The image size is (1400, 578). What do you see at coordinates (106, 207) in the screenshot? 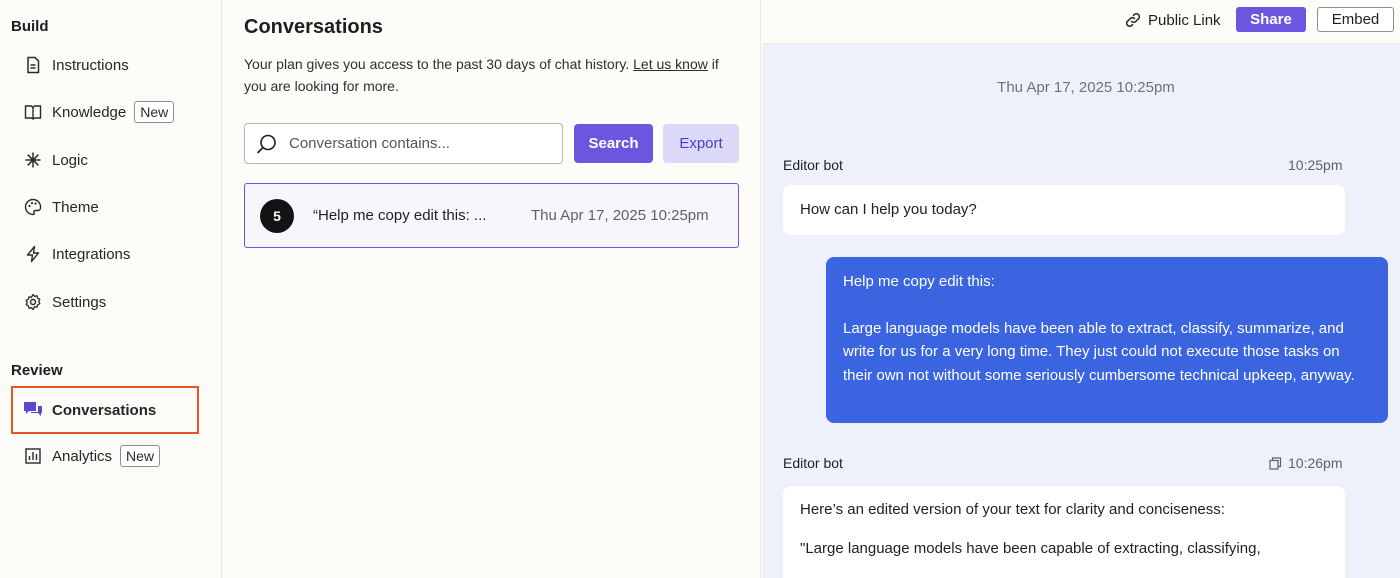
I see `sidebar-item-theme: Theme` at bounding box center [106, 207].